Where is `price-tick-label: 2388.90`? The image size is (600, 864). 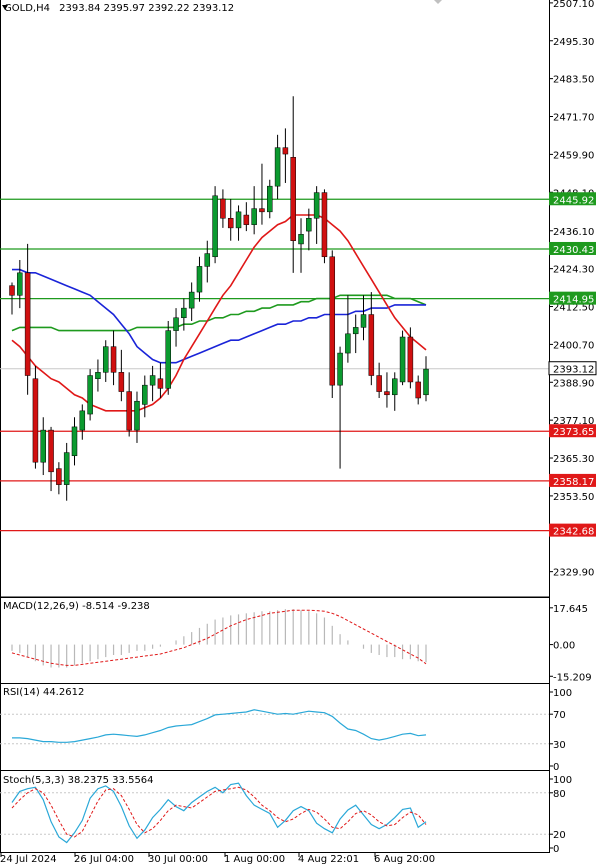 price-tick-label: 2388.90 is located at coordinates (573, 383).